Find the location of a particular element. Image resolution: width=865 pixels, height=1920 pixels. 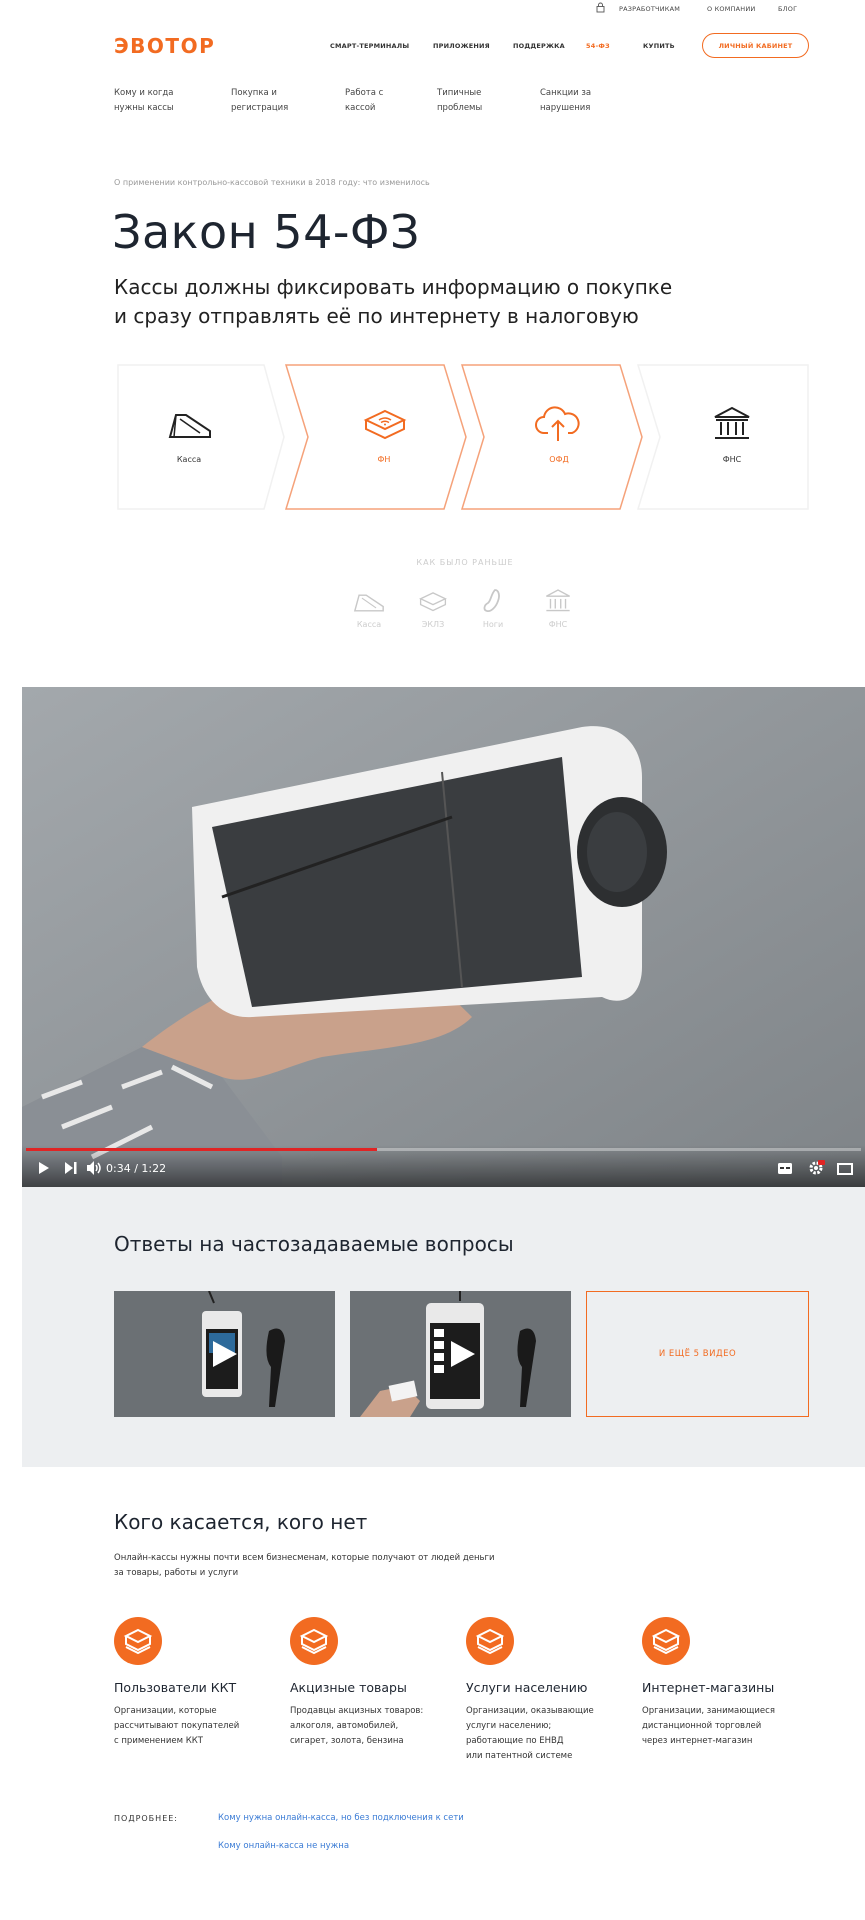

faq-title: Ответы на частозадаваемые вопросы is located at coordinates (314, 1244).